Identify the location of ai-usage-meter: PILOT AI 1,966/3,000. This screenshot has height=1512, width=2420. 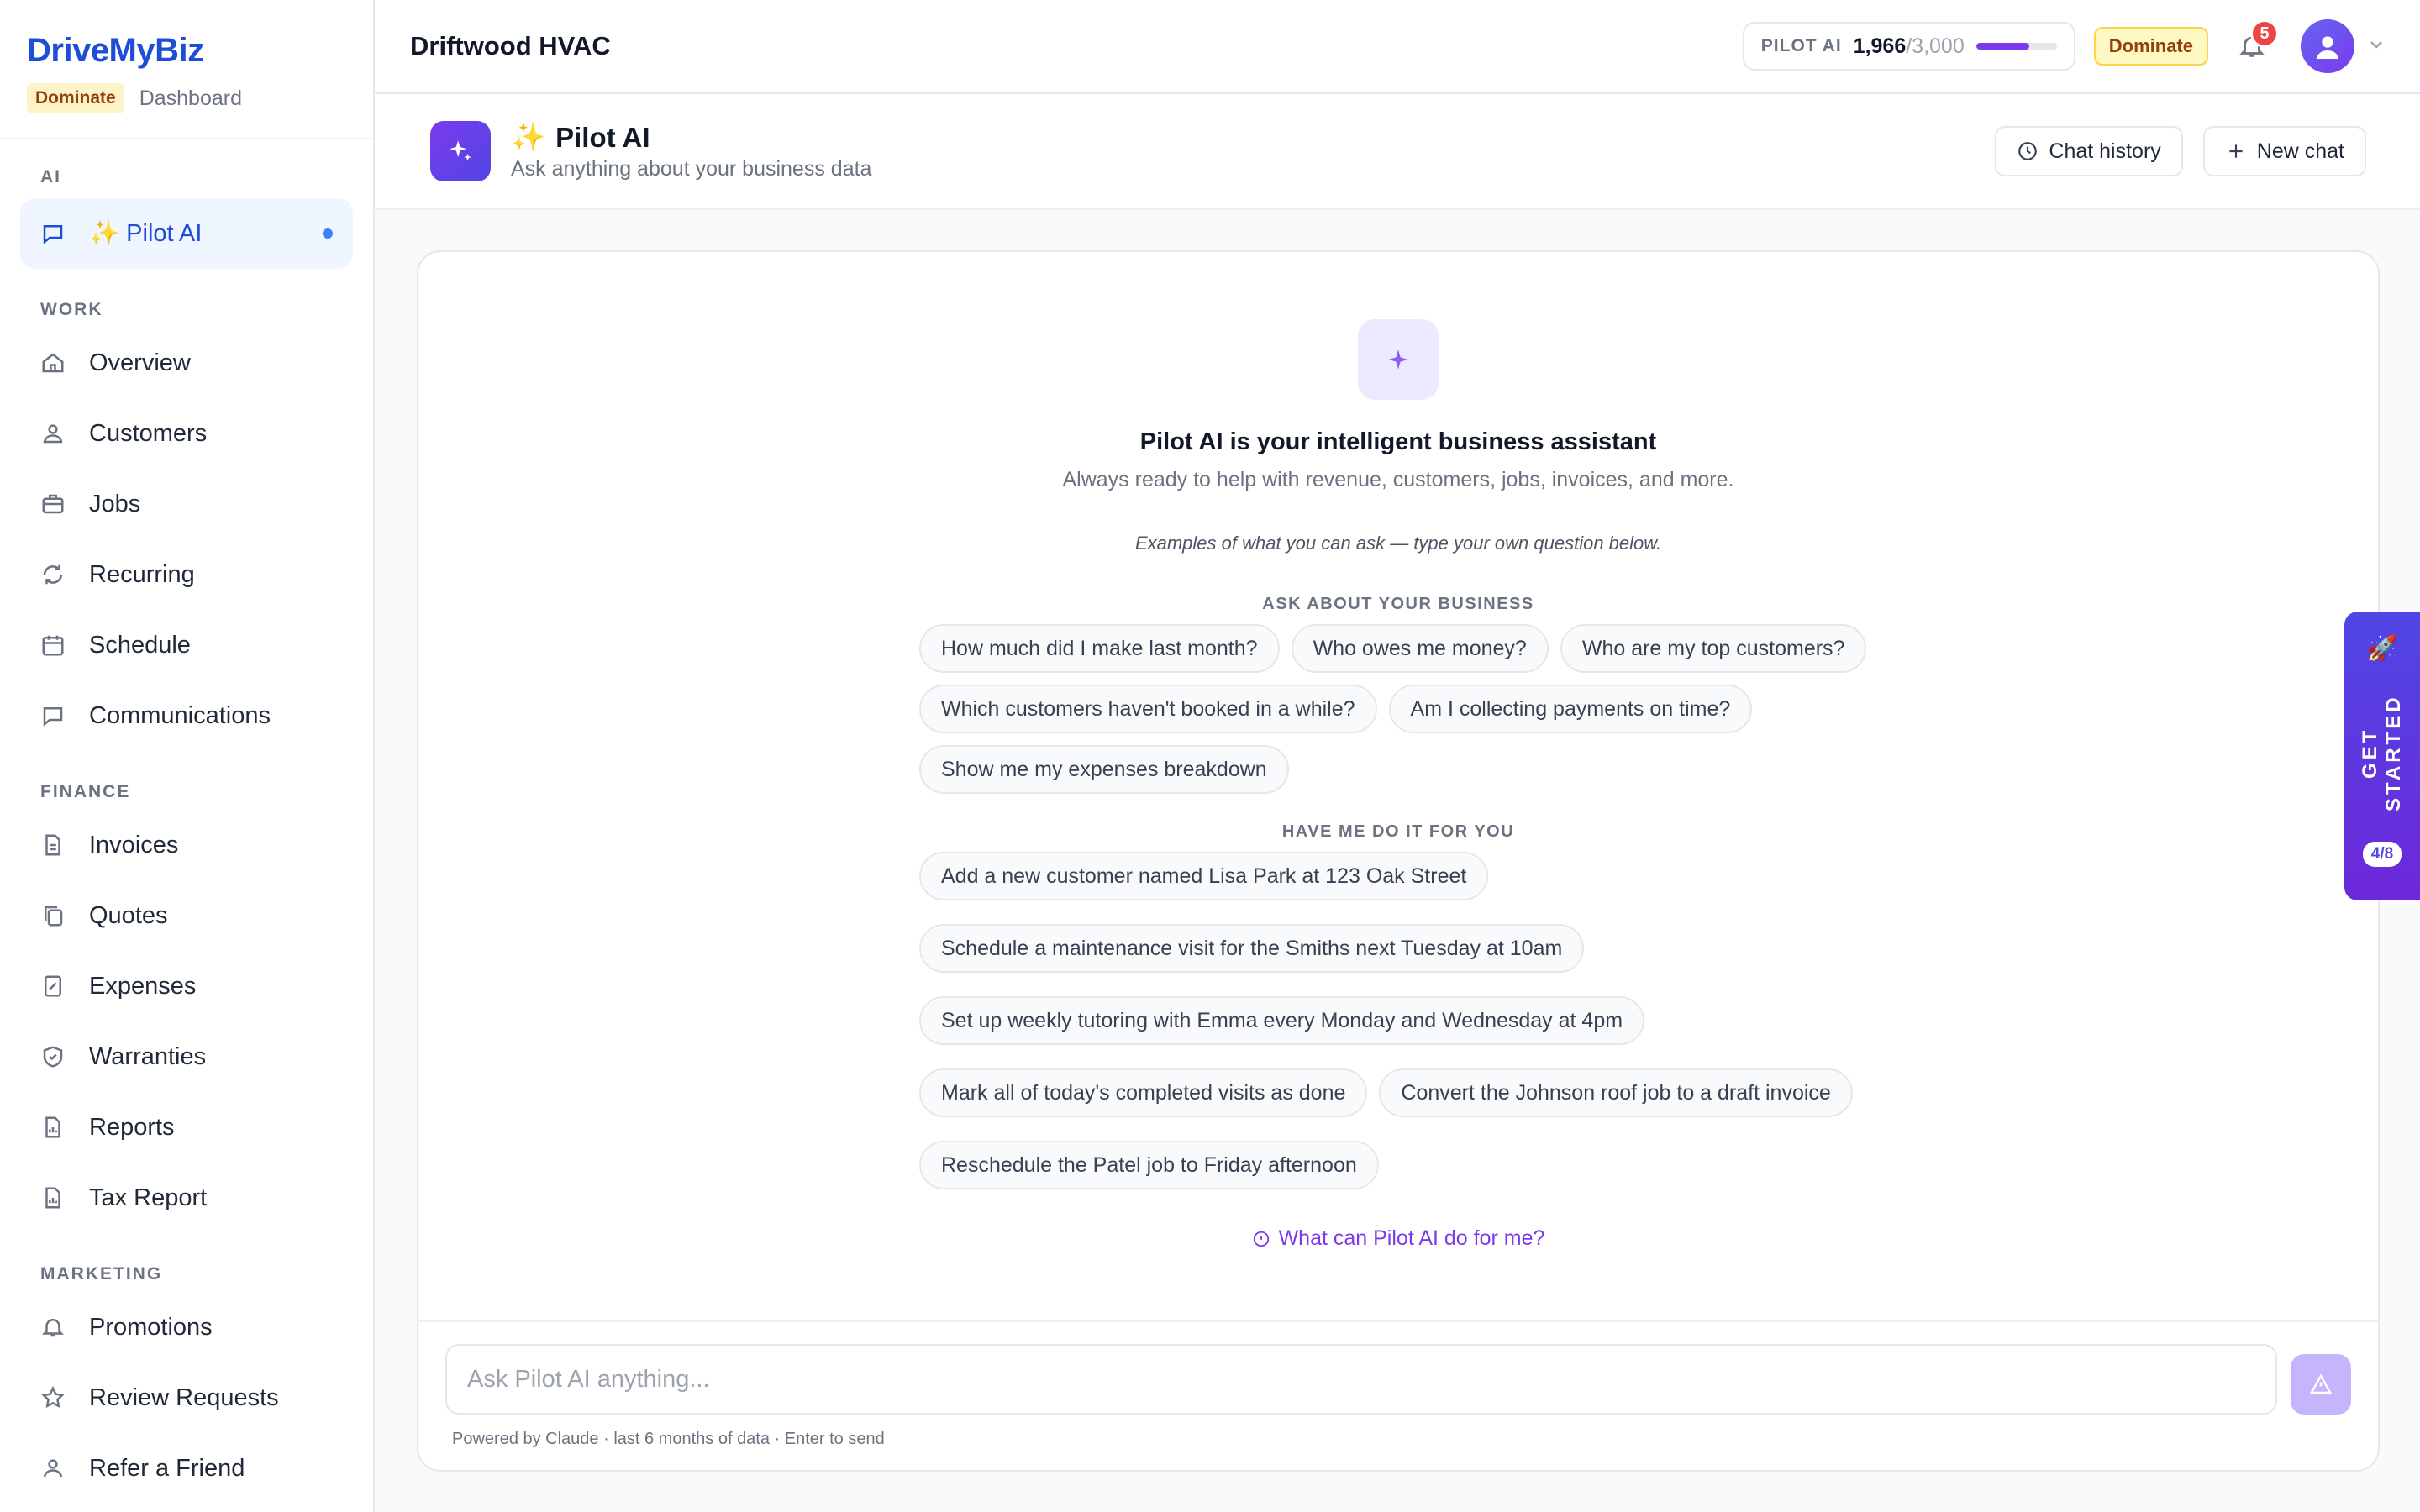
(1909, 46).